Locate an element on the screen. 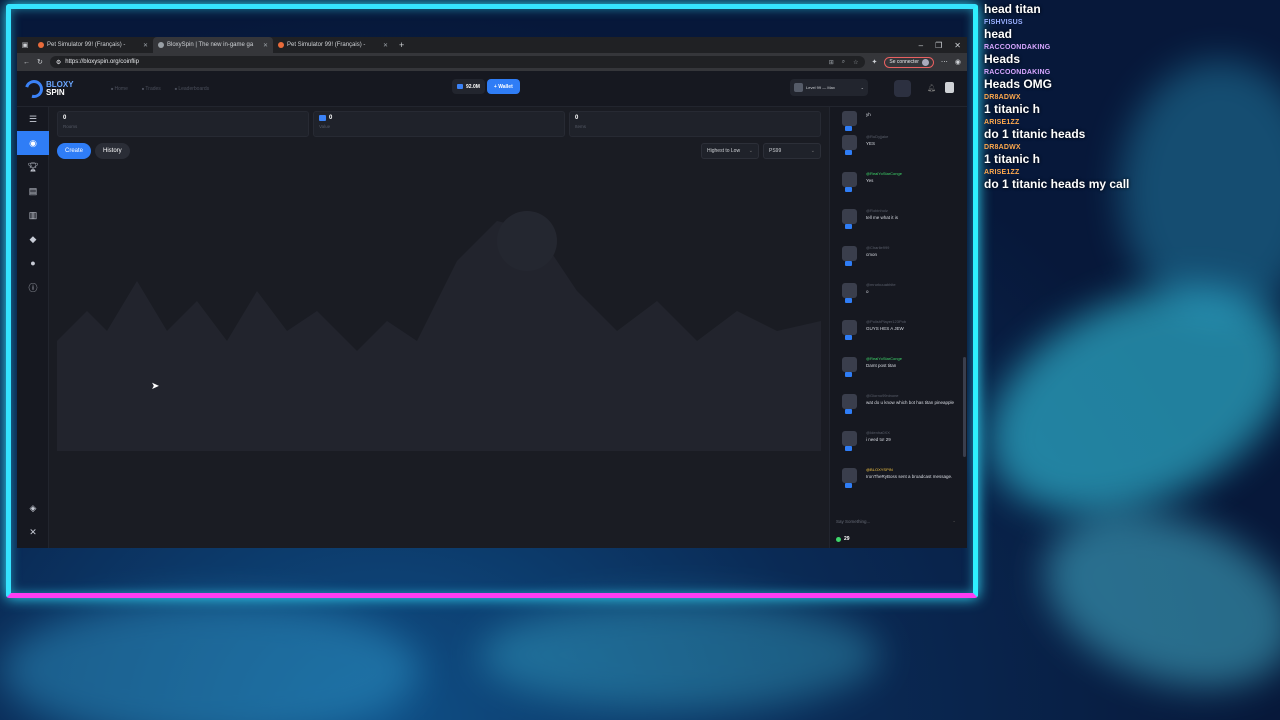  user-icon: ● is located at coordinates (33, 263).